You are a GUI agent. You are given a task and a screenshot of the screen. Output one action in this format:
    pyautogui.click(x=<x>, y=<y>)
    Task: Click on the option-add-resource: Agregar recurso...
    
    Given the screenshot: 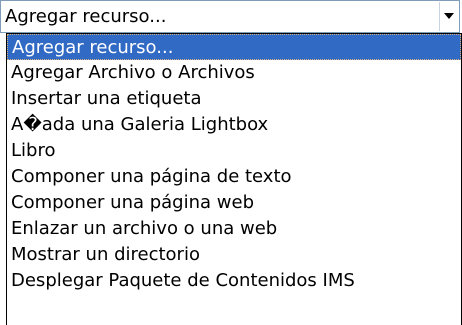 What is the action you would take?
    pyautogui.click(x=234, y=47)
    